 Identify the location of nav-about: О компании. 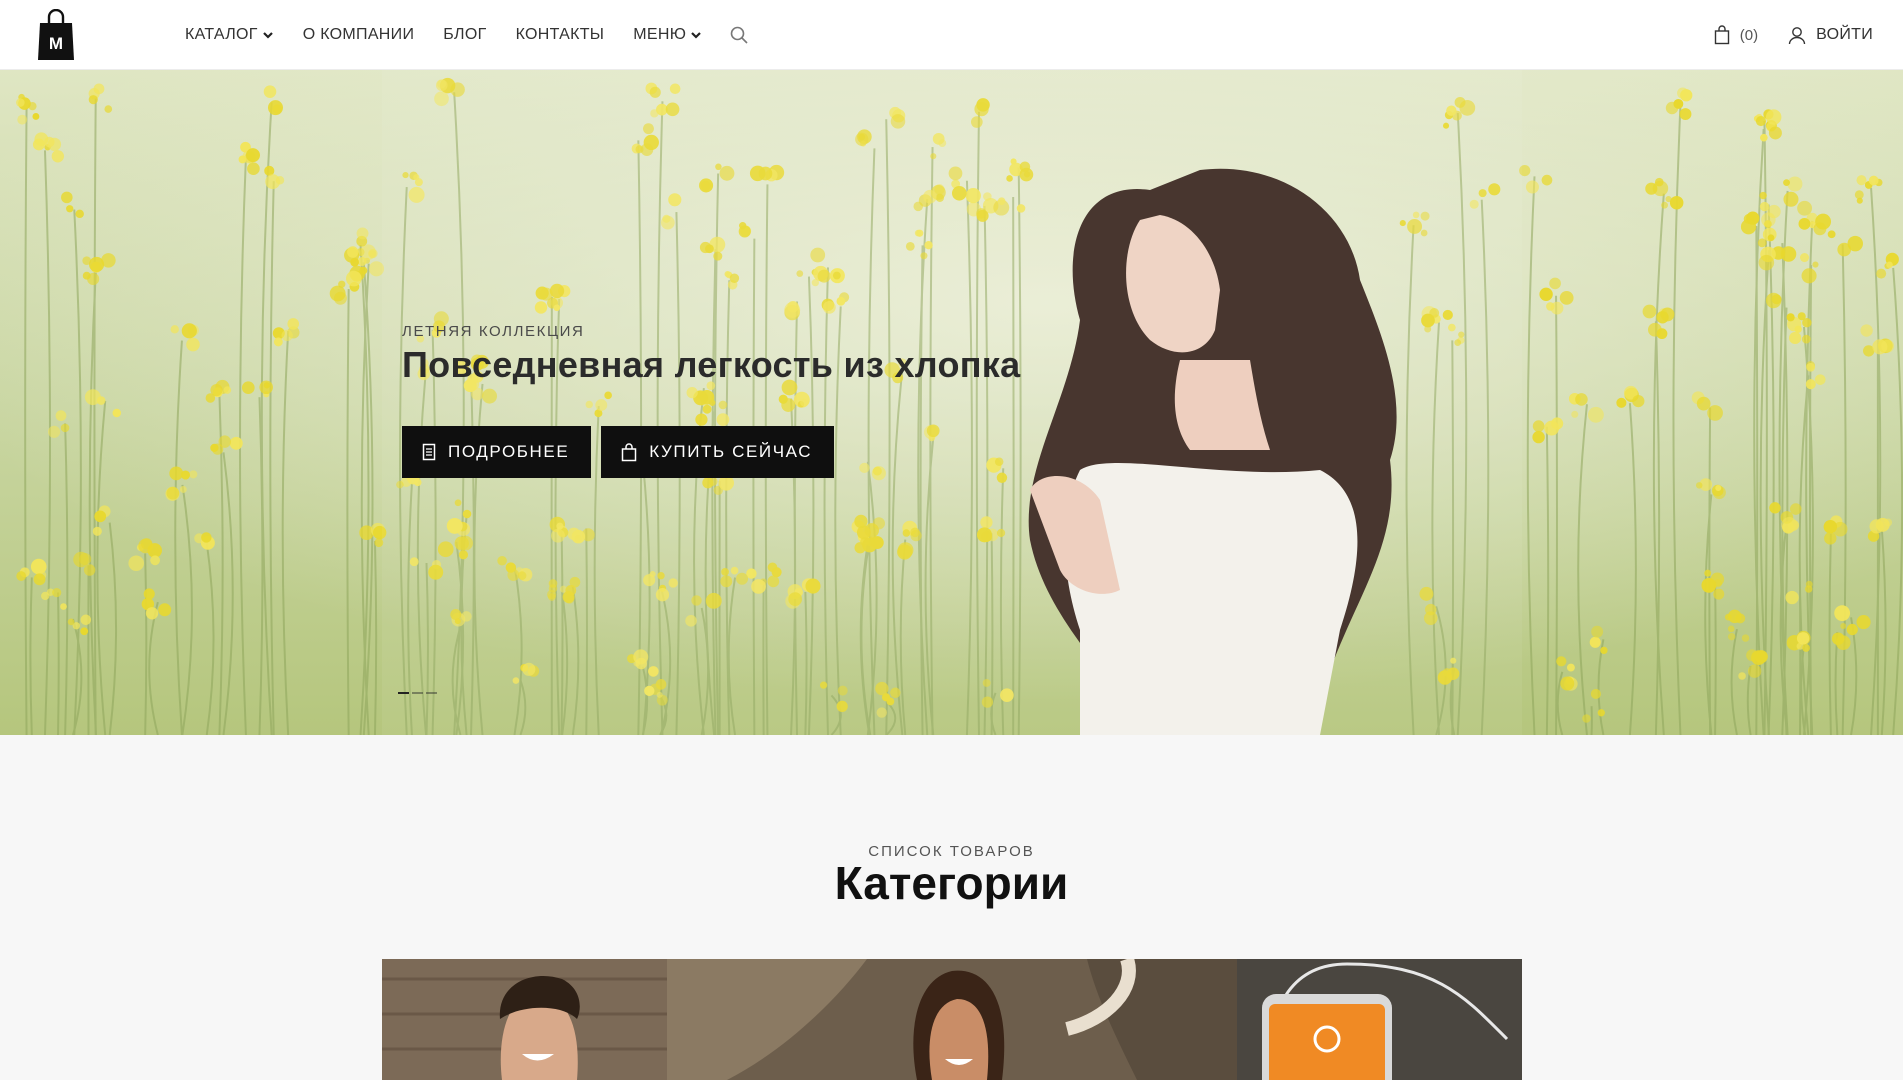
(359, 35).